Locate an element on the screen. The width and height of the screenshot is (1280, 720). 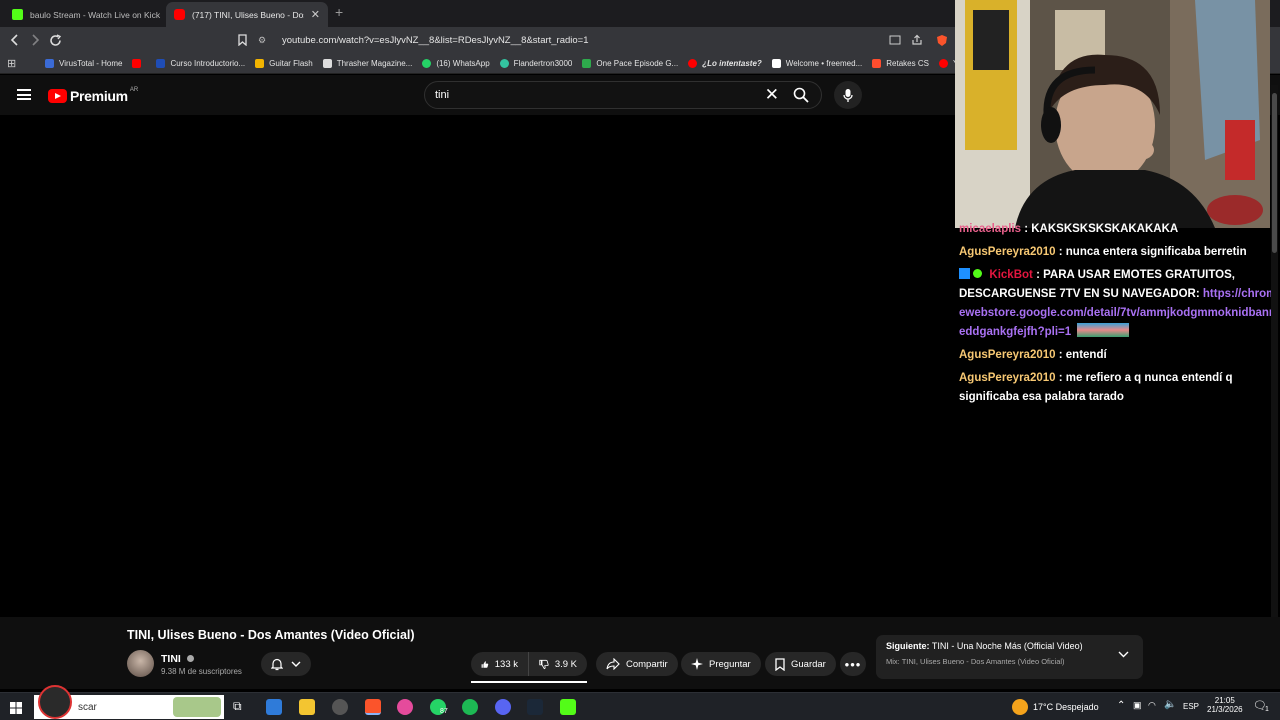
bookmark-icon is located at coordinates (780, 664).